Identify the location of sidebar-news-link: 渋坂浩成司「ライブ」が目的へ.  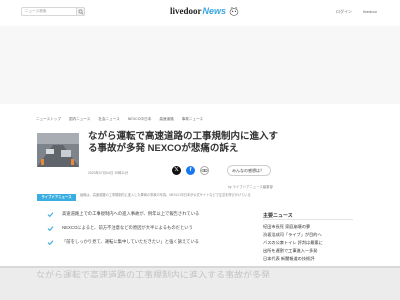
(292, 235).